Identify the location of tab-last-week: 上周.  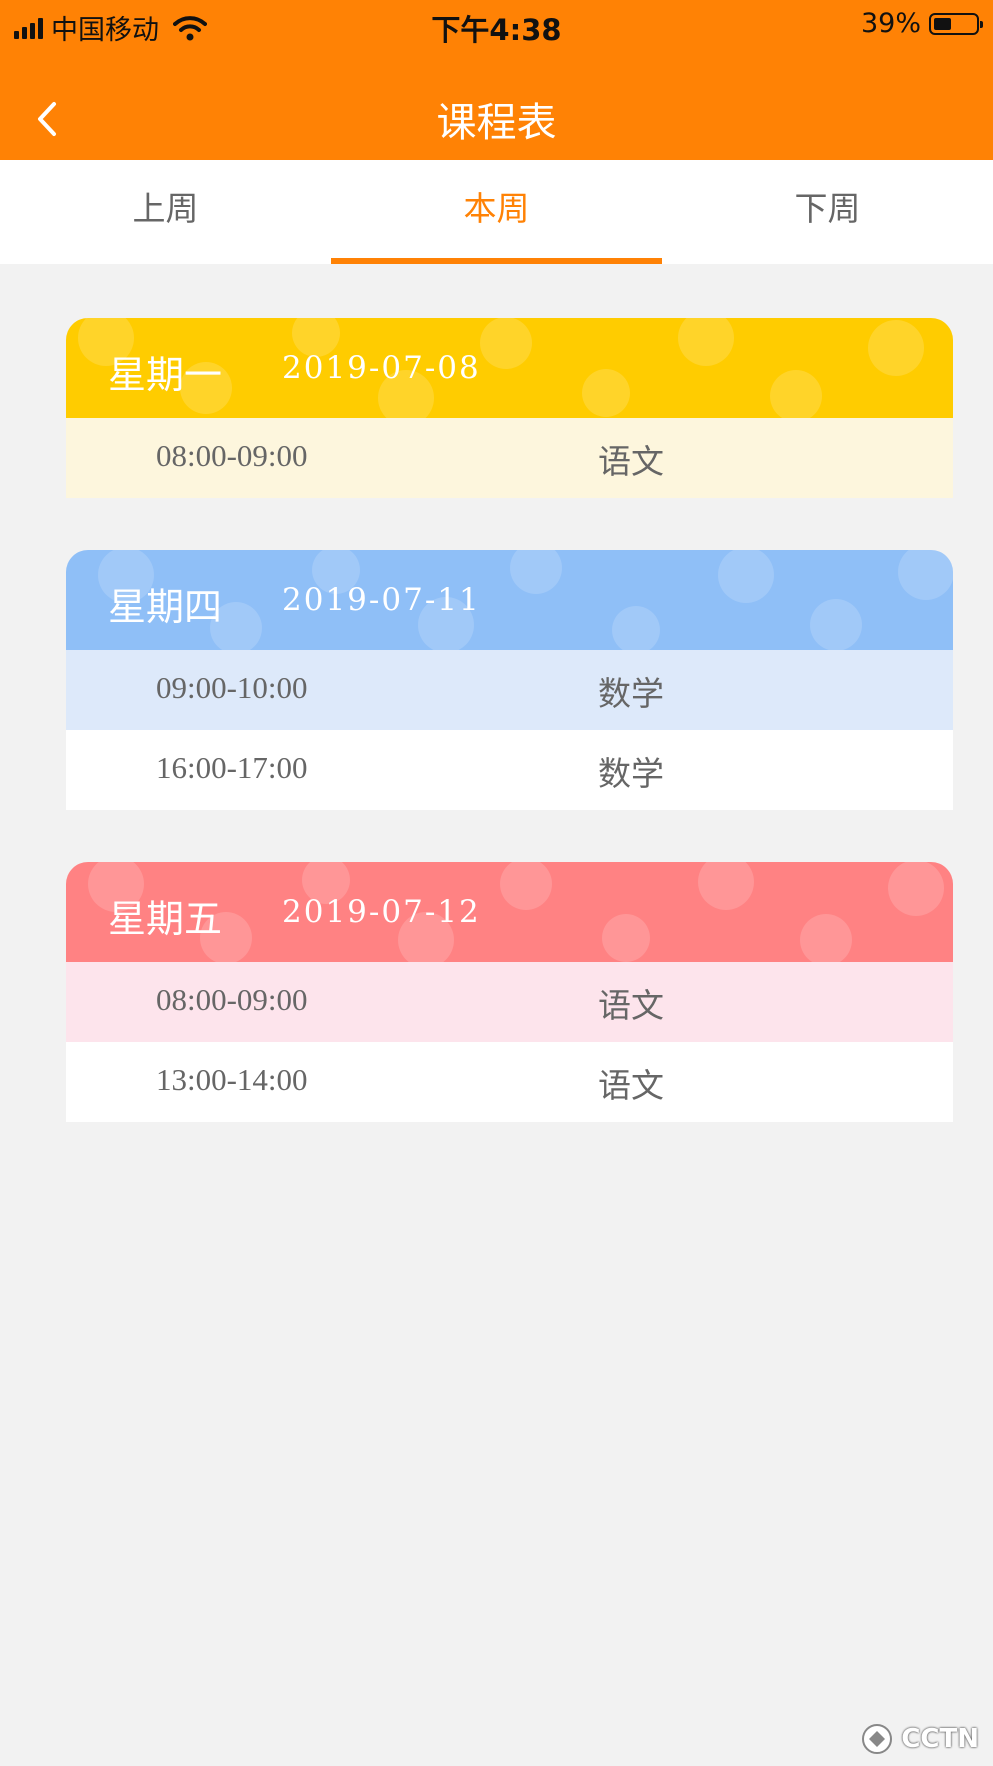
(165, 212).